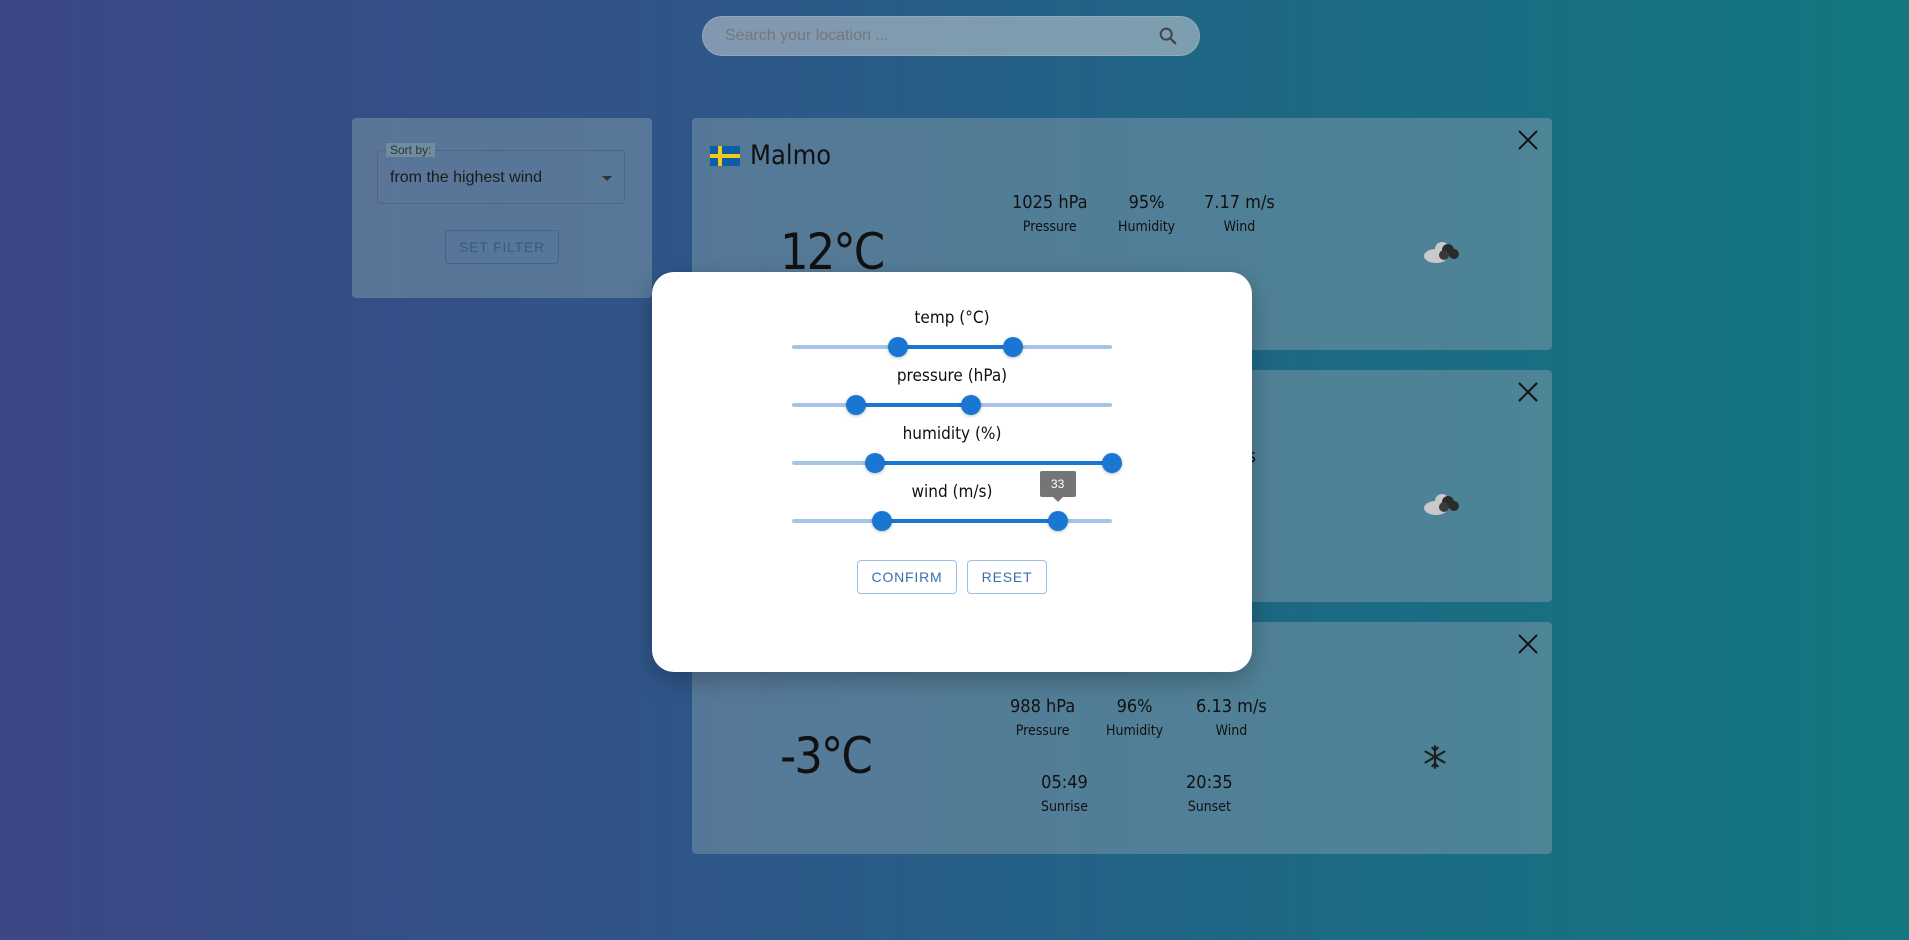 The height and width of the screenshot is (940, 1909). Describe the element at coordinates (952, 492) in the screenshot. I see `wind-slider-label: wind (m/s)` at that location.